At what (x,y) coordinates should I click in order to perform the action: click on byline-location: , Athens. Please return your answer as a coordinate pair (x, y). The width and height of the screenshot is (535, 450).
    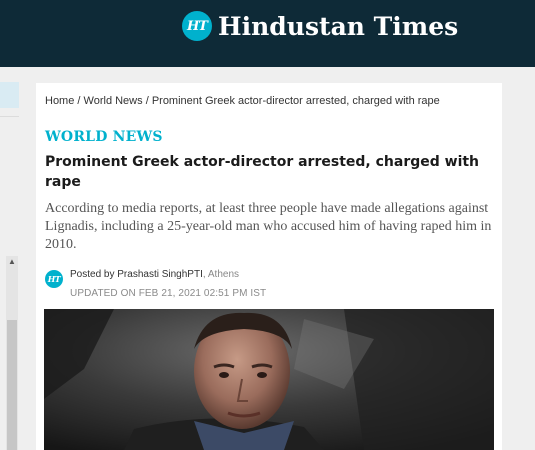
    Looking at the image, I should click on (221, 274).